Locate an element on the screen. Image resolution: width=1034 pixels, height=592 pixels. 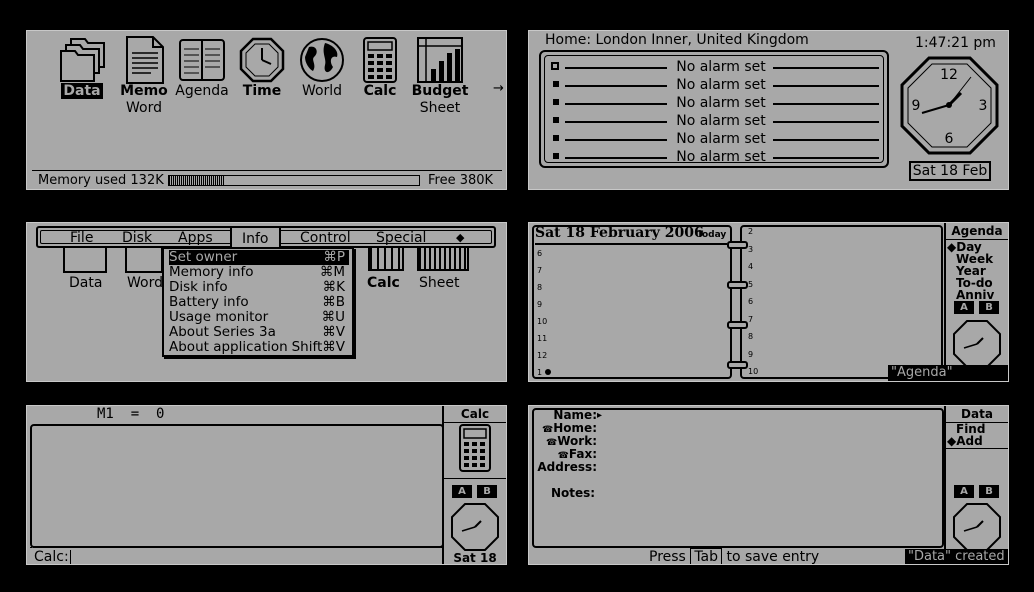
menu-item-disk-info: Disk info ⌘K is located at coordinates (259, 287).